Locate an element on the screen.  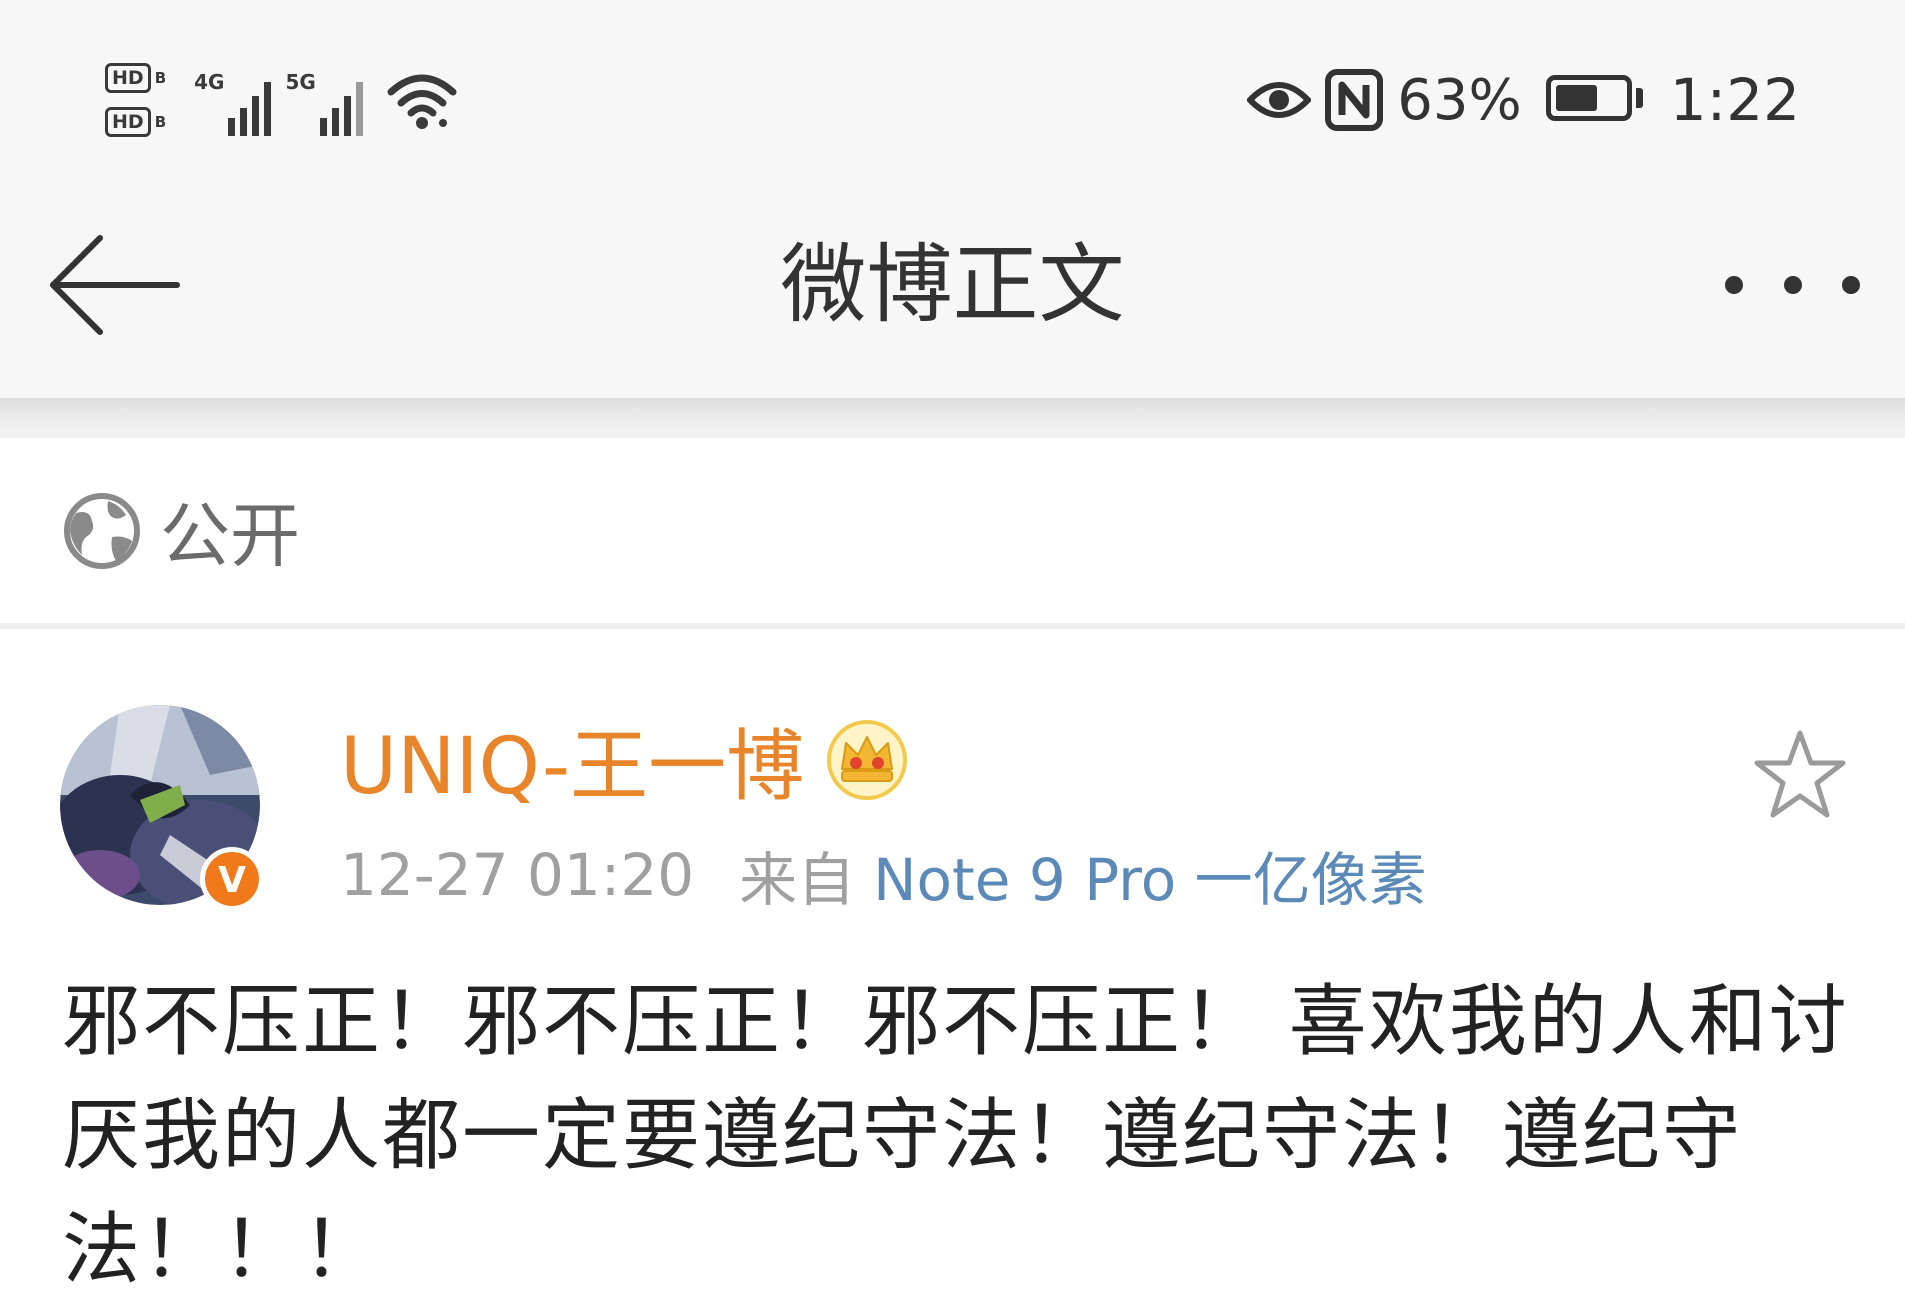
post-time: 12-27 01:20 is located at coordinates (517, 875).